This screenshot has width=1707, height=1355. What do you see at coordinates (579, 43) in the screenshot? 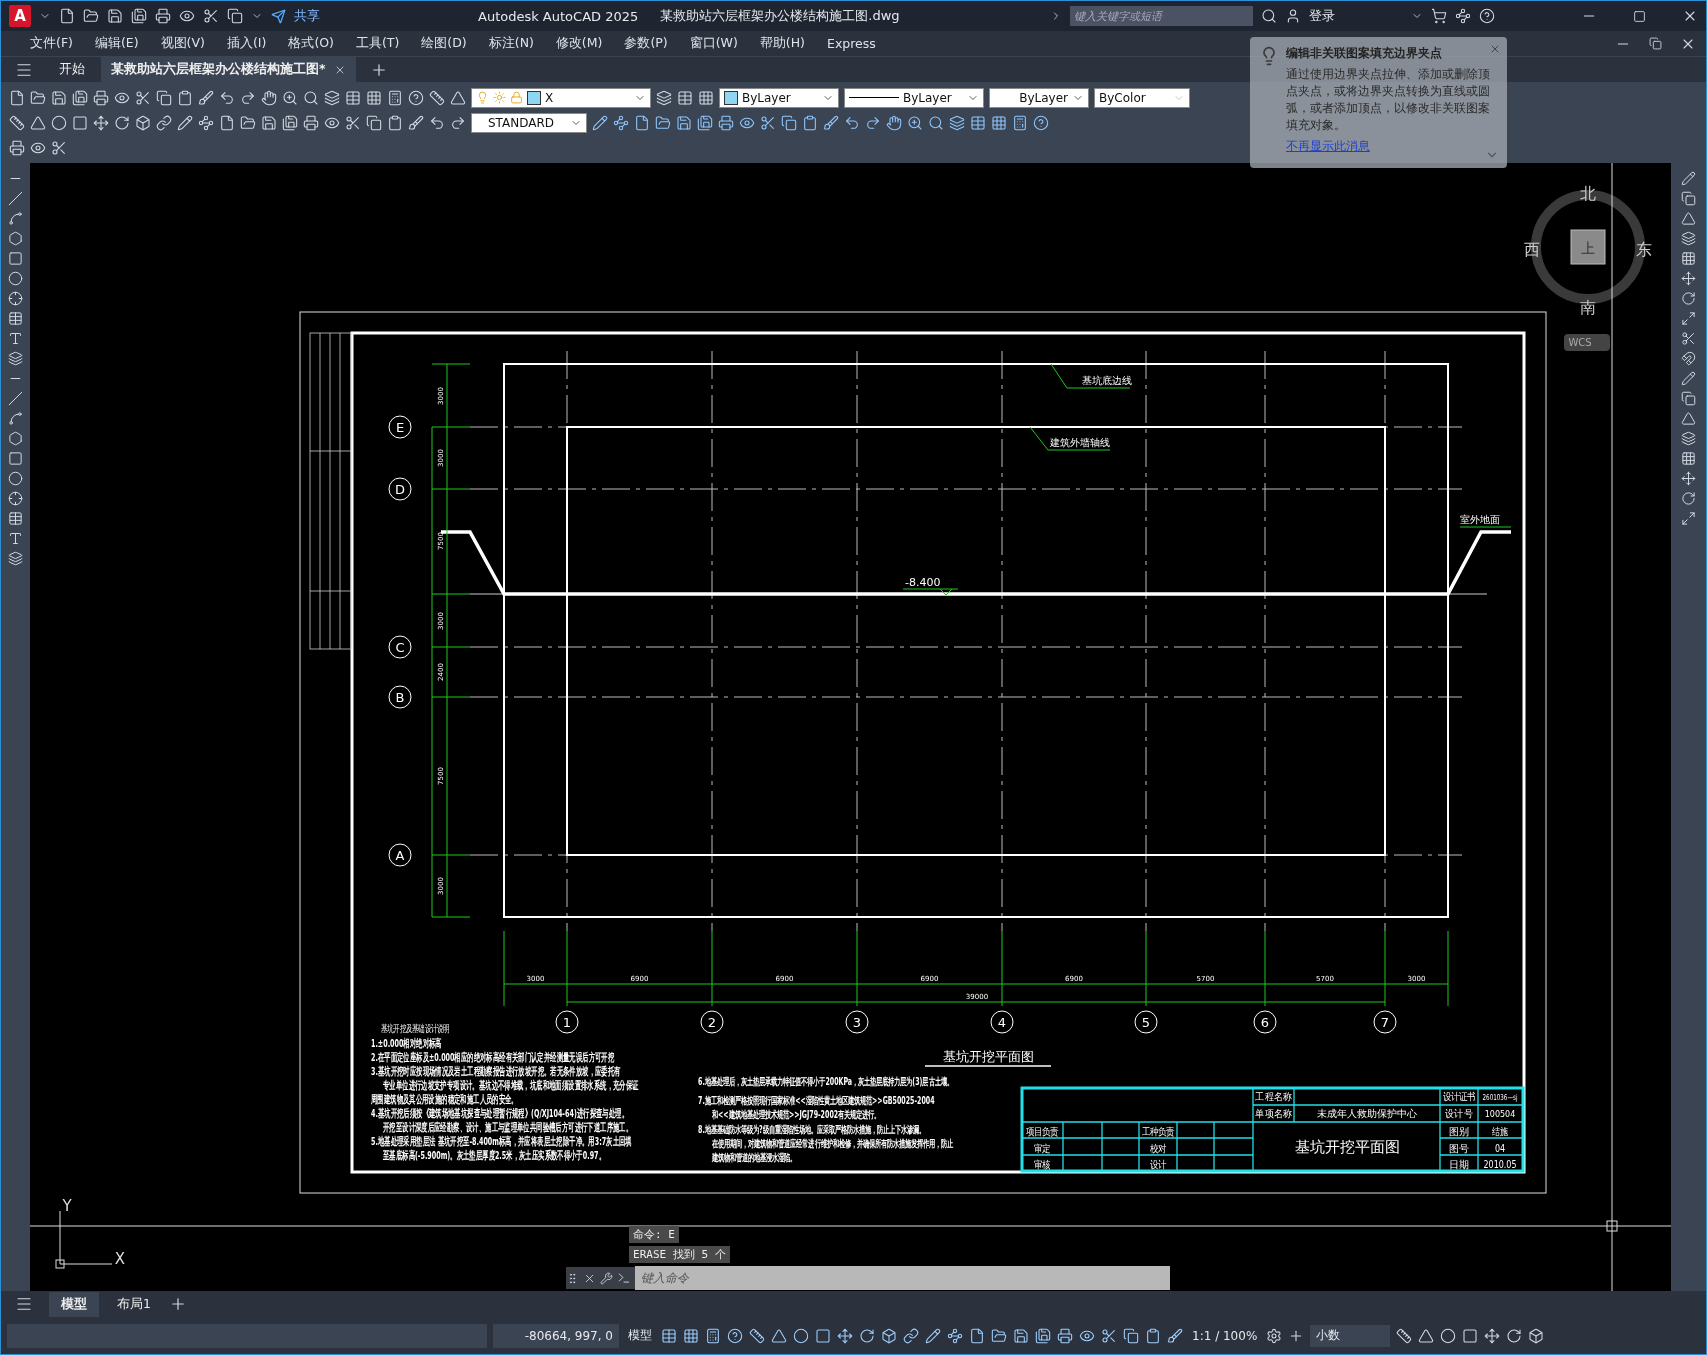
I see `menu-item: 修改(M)` at bounding box center [579, 43].